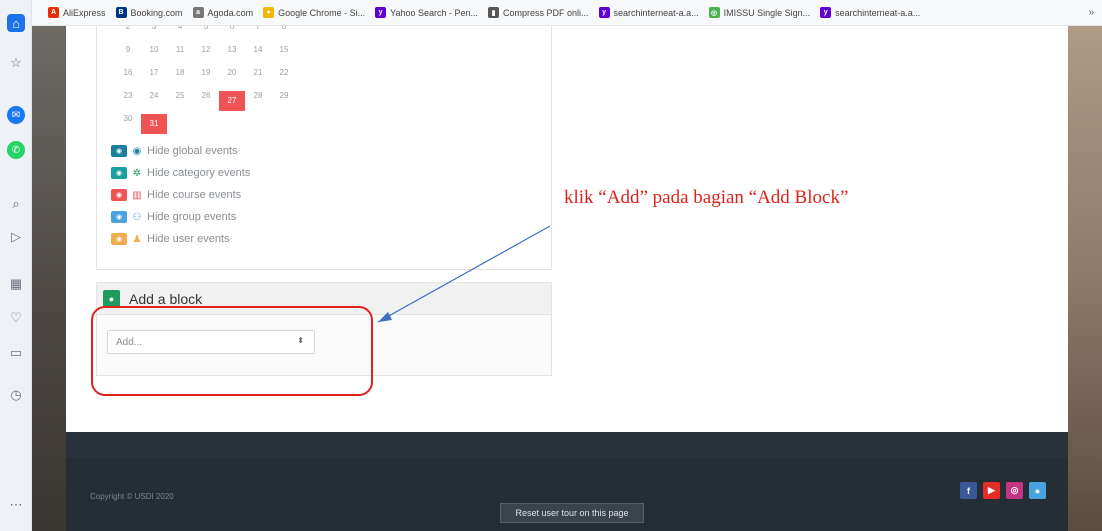 The image size is (1102, 531). Describe the element at coordinates (198, 12) in the screenshot. I see `bookmark-favicon-icon: a` at that location.